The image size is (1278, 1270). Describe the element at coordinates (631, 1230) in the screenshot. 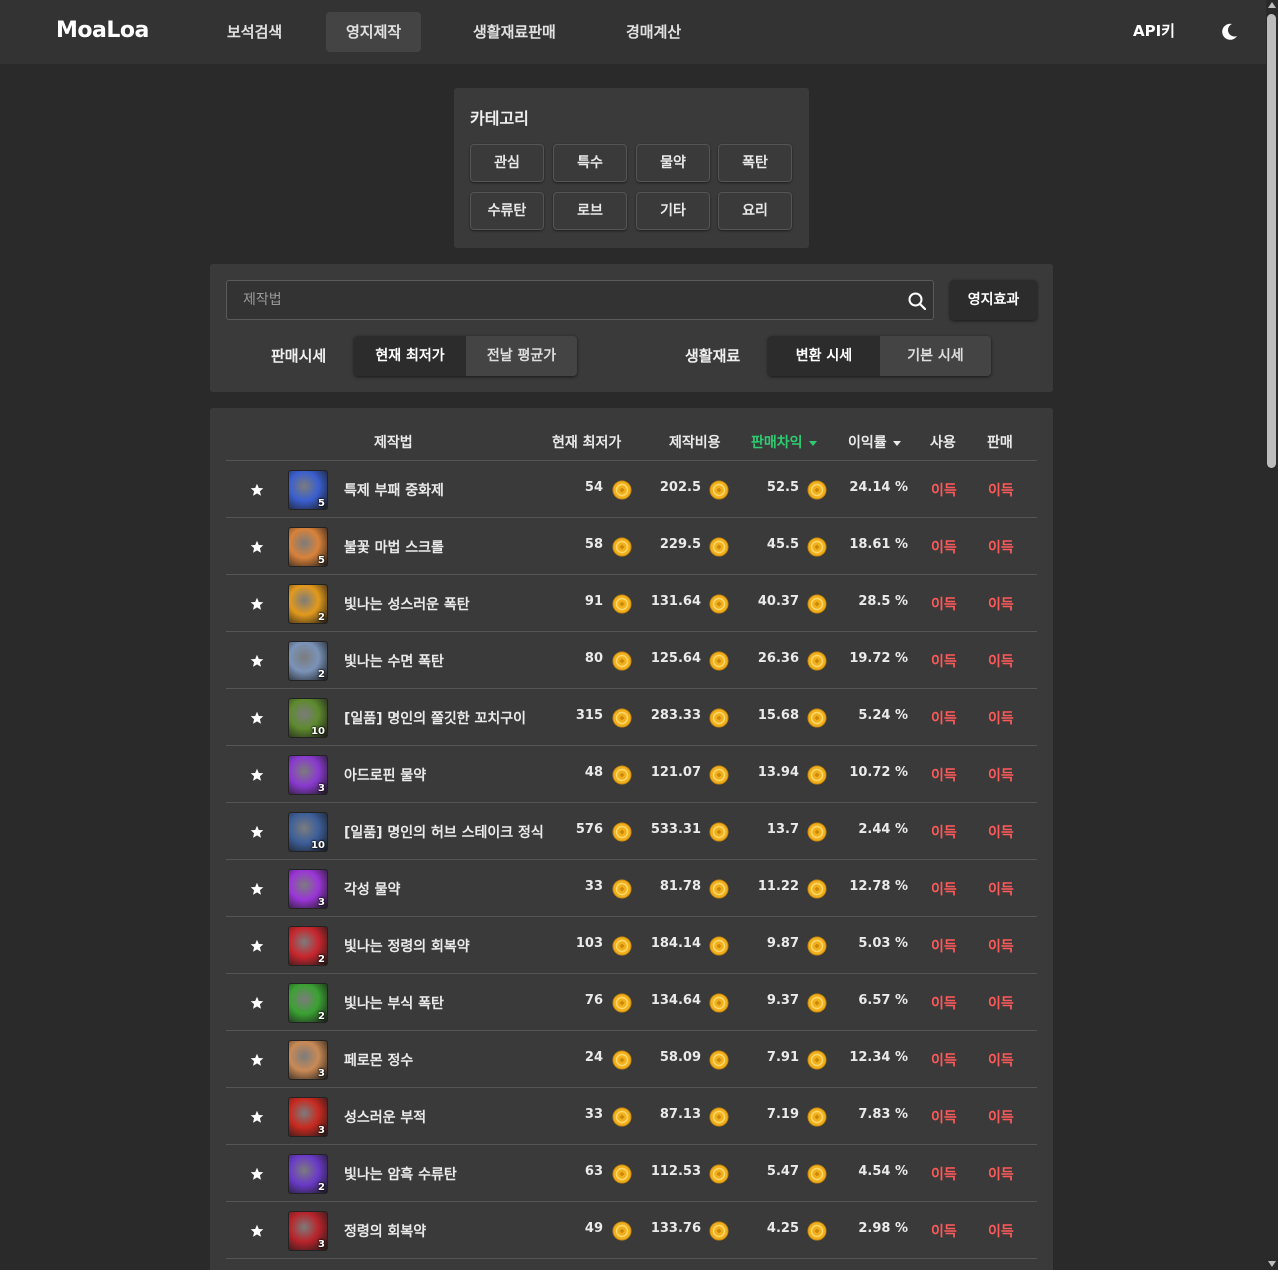

I see `table-row: 3 정령의 회복약 49 133.76 4.25 2.98 % 이득 이득` at that location.